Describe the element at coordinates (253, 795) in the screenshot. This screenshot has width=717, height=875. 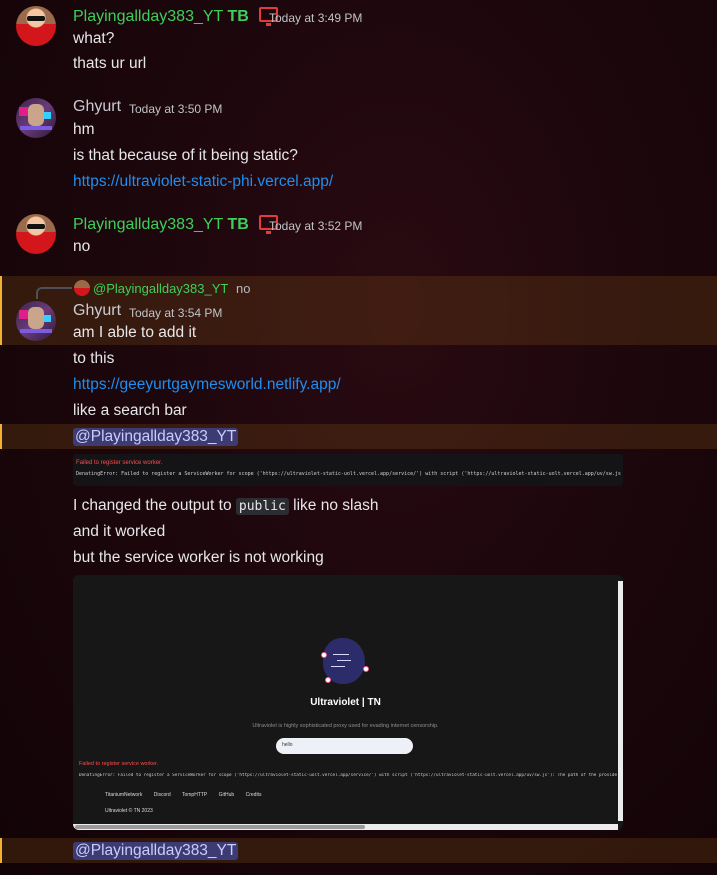
I see `nav-link: Credits` at that location.